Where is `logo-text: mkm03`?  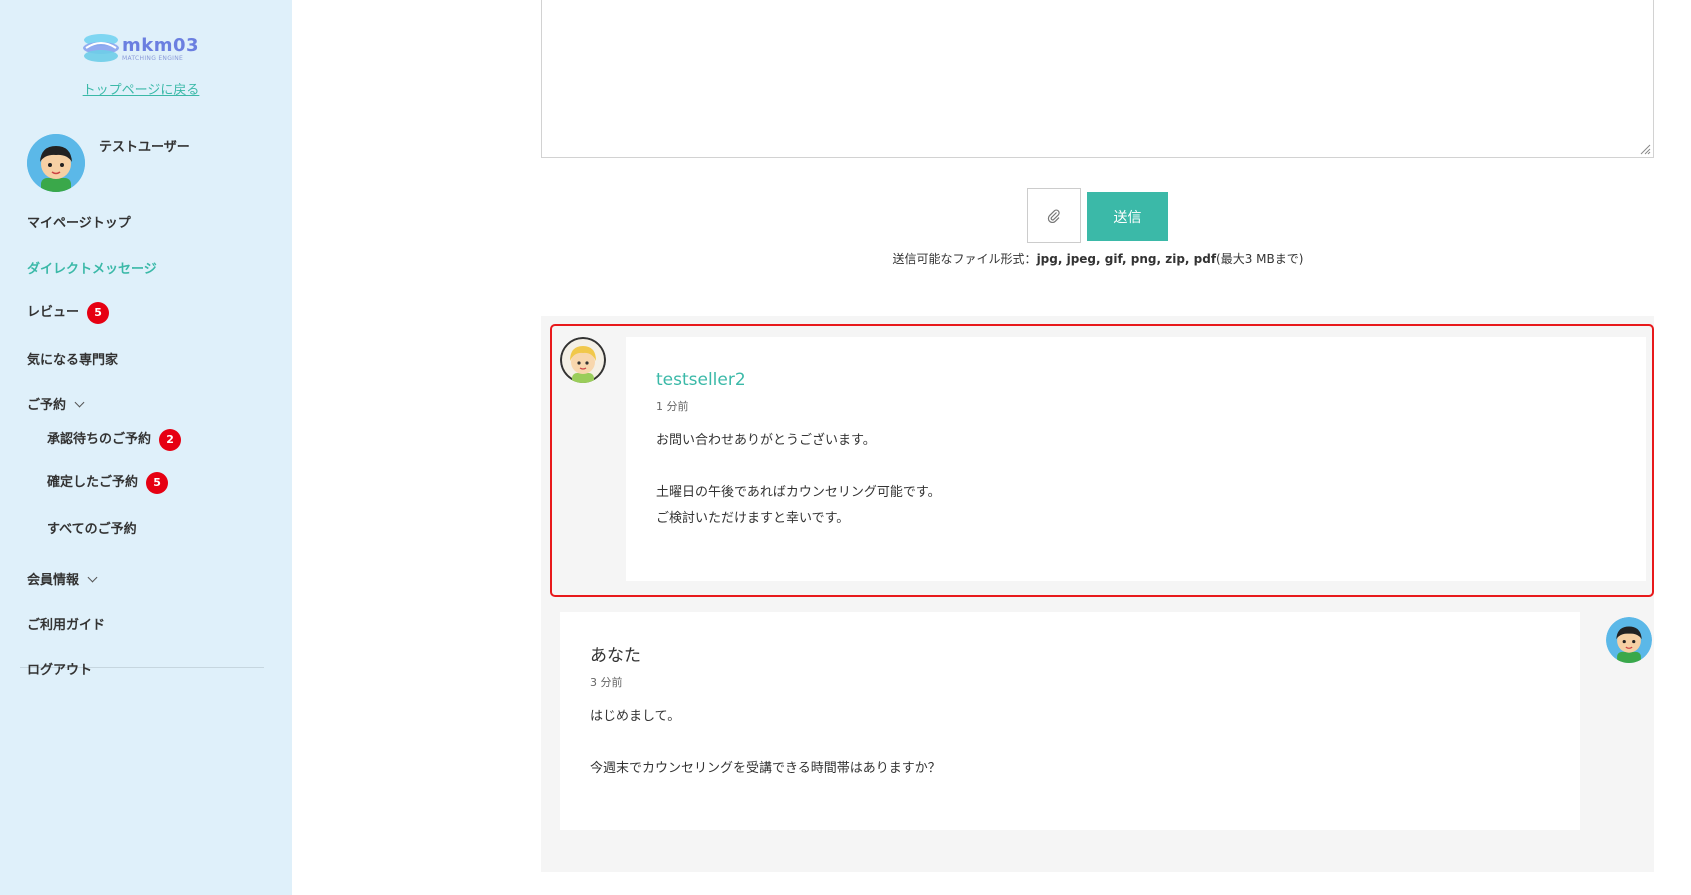 logo-text: mkm03 is located at coordinates (161, 45).